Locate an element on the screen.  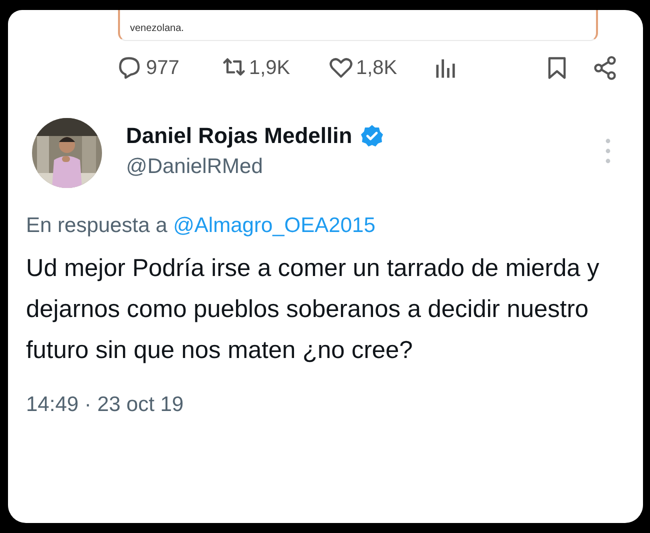
share-icon is located at coordinates (605, 68).